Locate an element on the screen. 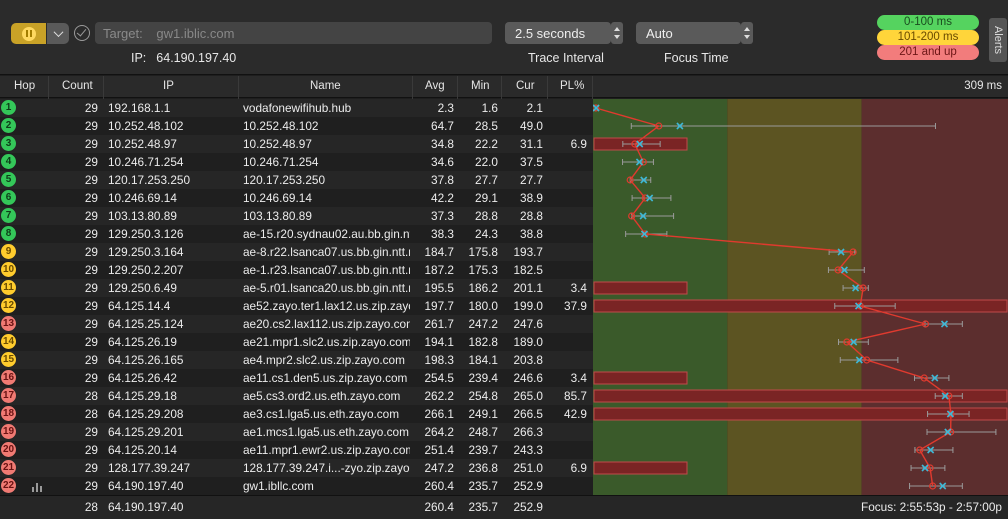 Image resolution: width=1008 pixels, height=519 pixels. ip-cell: 64.125.29.18 is located at coordinates (142, 396).